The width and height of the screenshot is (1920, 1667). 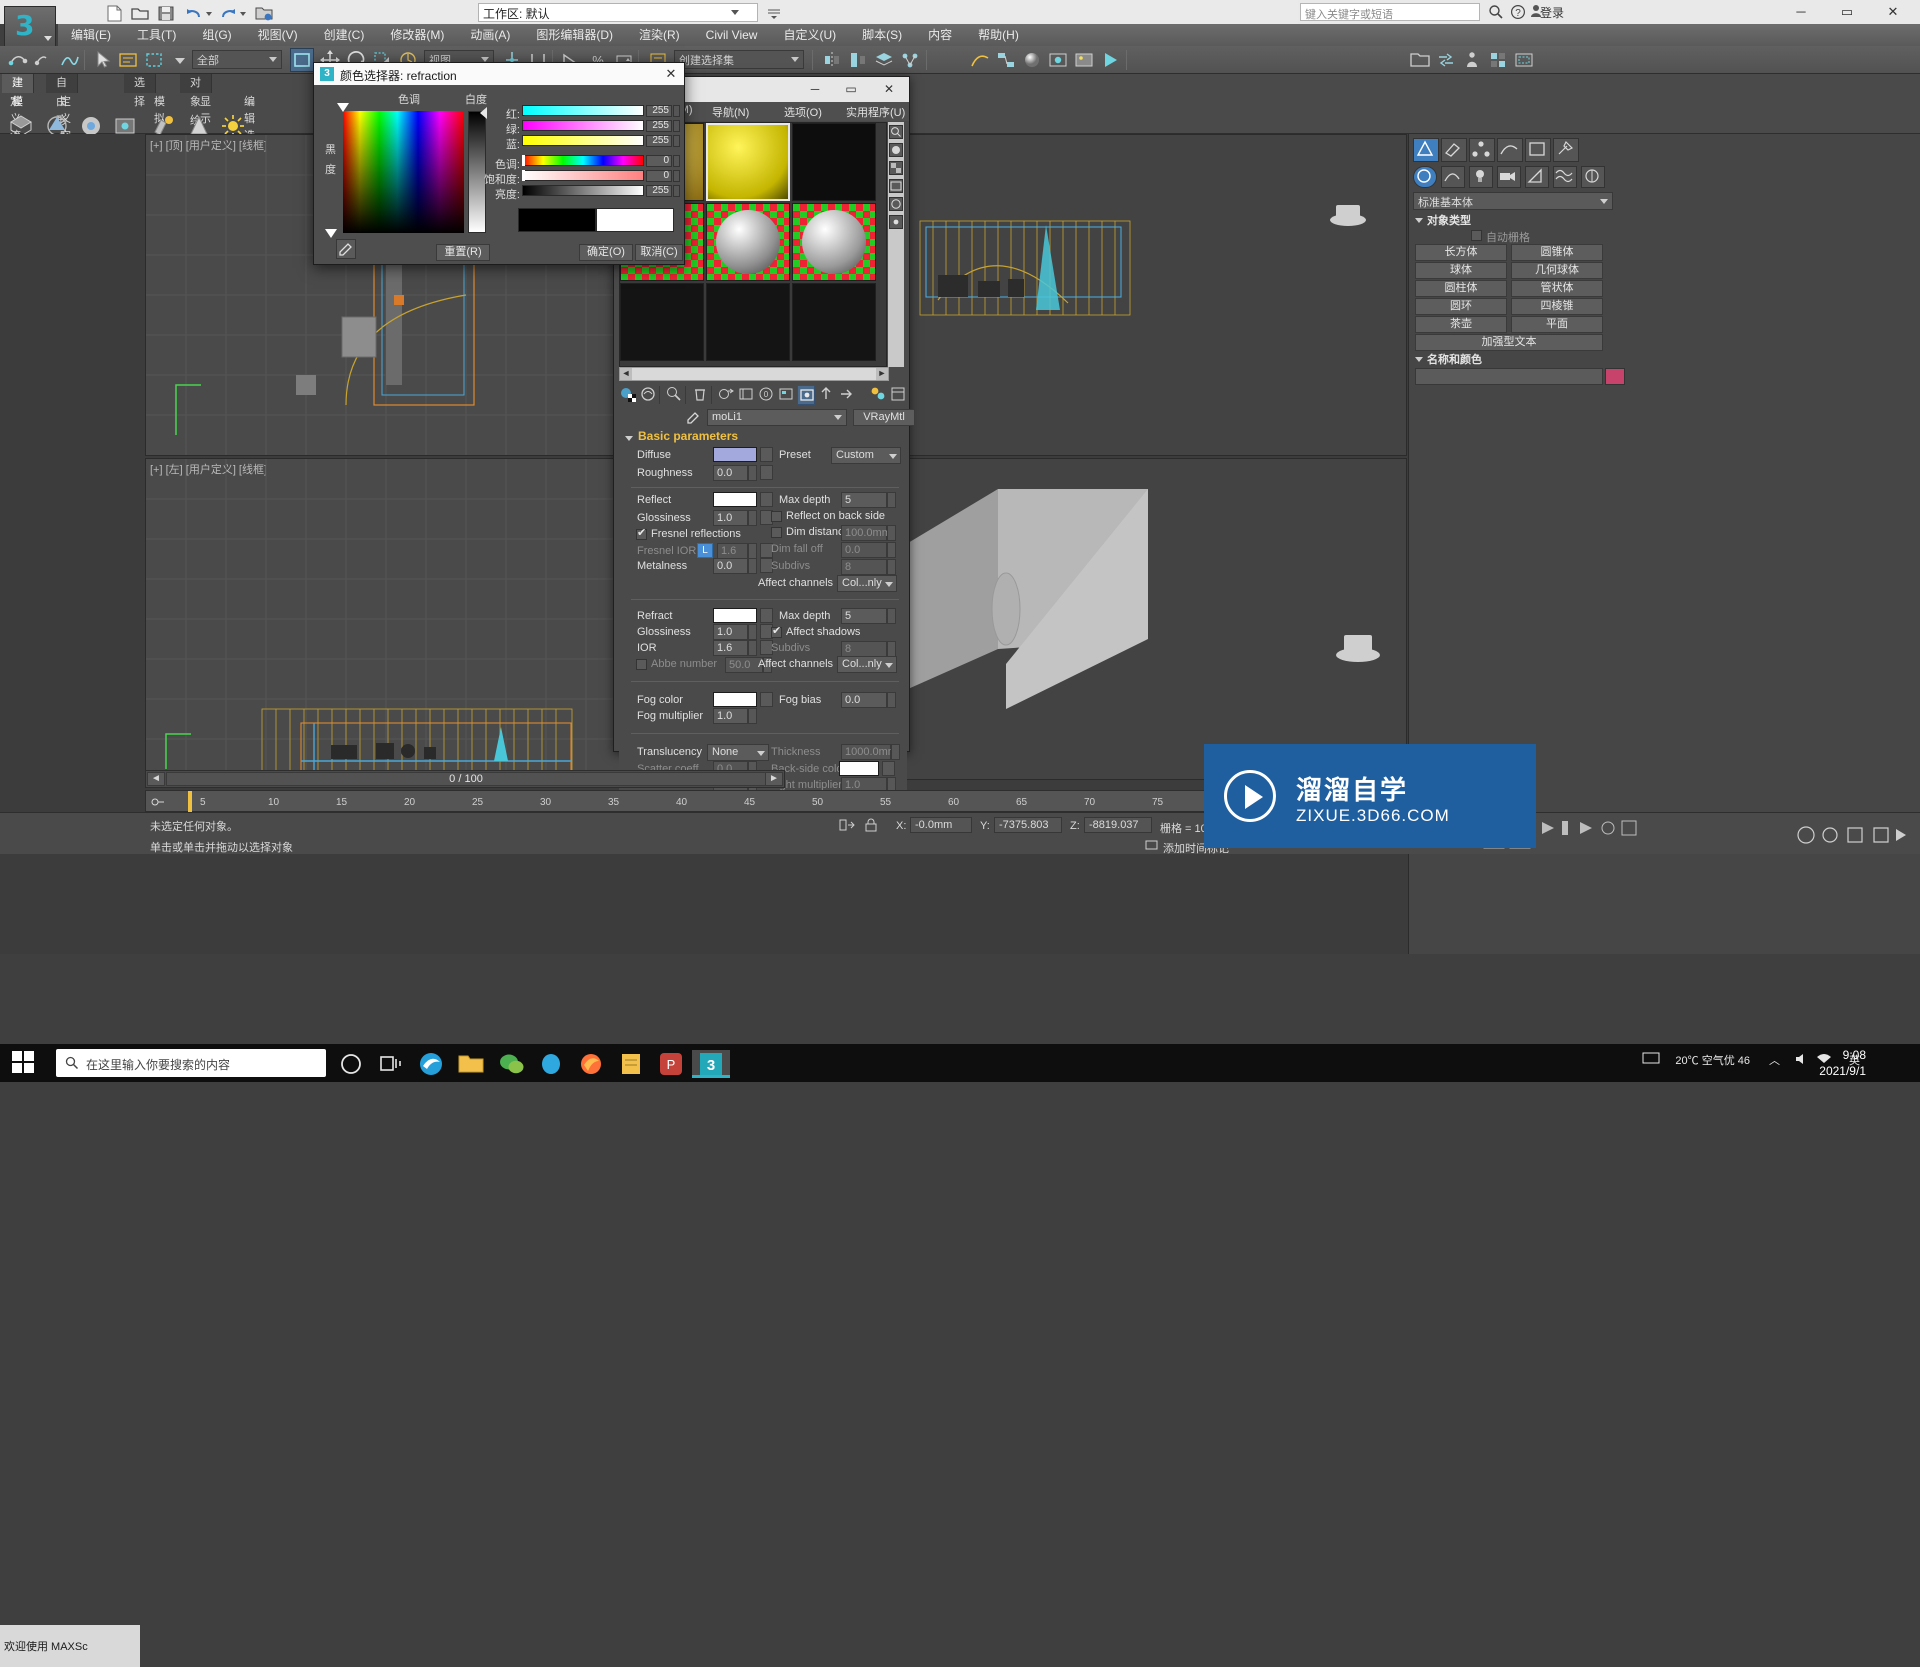 I want to click on object-category-combo: 标准基本体, so click(x=1513, y=201).